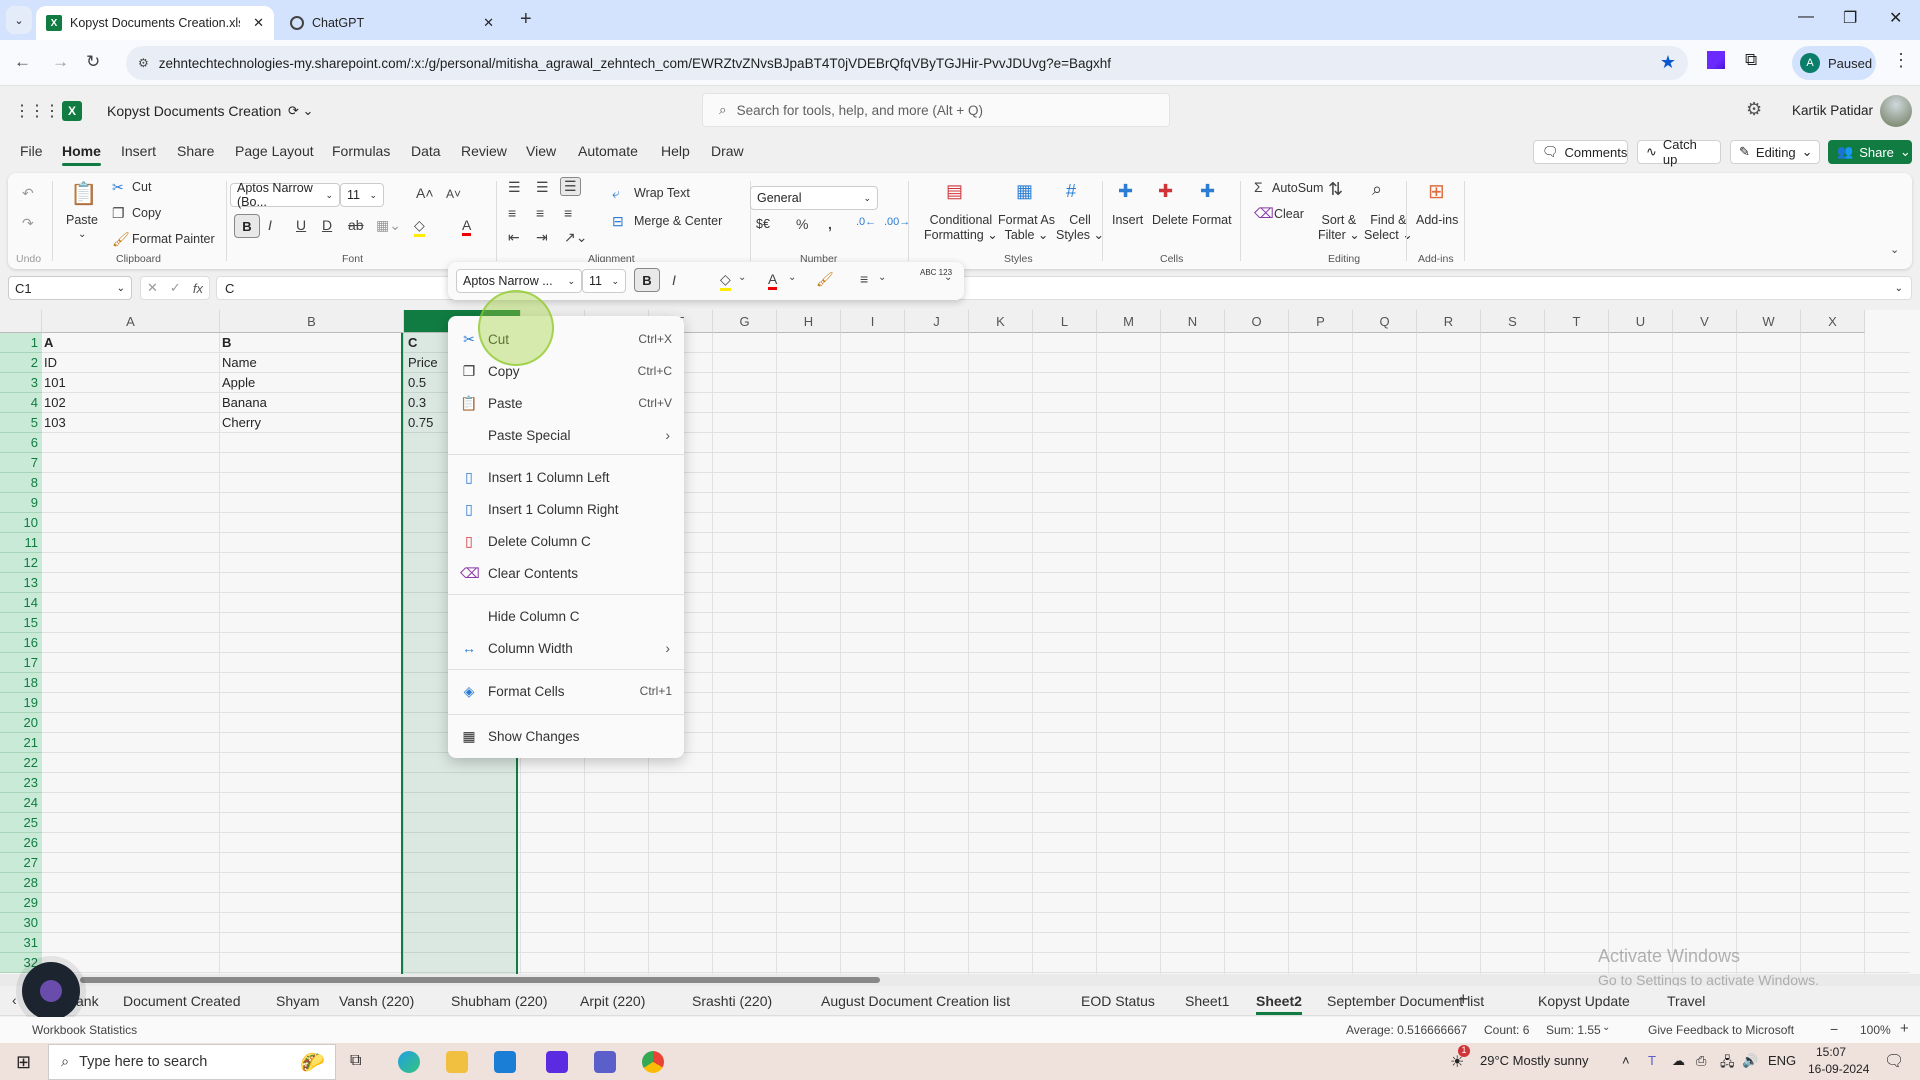 The width and height of the screenshot is (1920, 1080). I want to click on align-middle-icon: ☰, so click(542, 187).